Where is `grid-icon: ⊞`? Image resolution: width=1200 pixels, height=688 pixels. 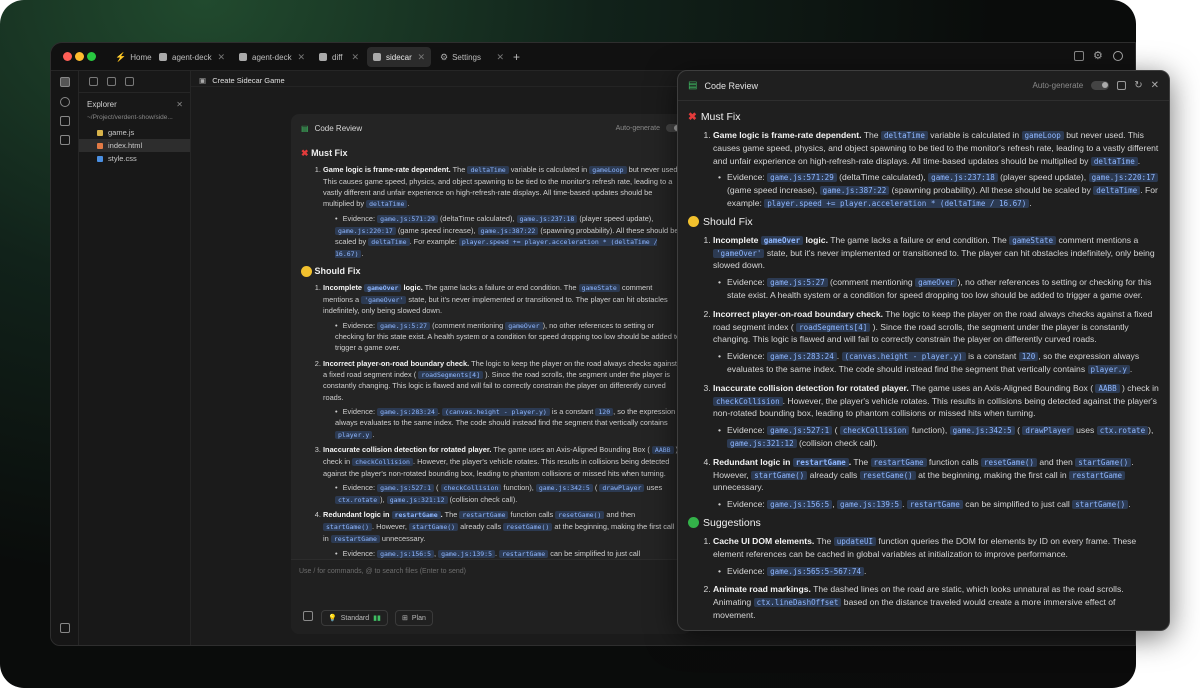
grid-icon: ⊞ is located at coordinates (405, 618).